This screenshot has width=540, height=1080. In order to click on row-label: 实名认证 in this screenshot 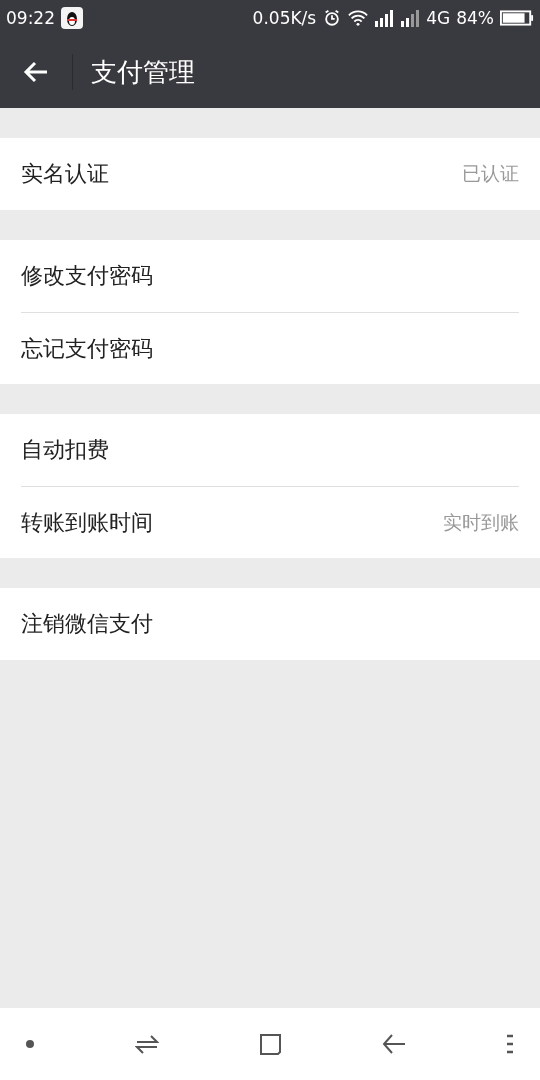, I will do `click(65, 174)`.